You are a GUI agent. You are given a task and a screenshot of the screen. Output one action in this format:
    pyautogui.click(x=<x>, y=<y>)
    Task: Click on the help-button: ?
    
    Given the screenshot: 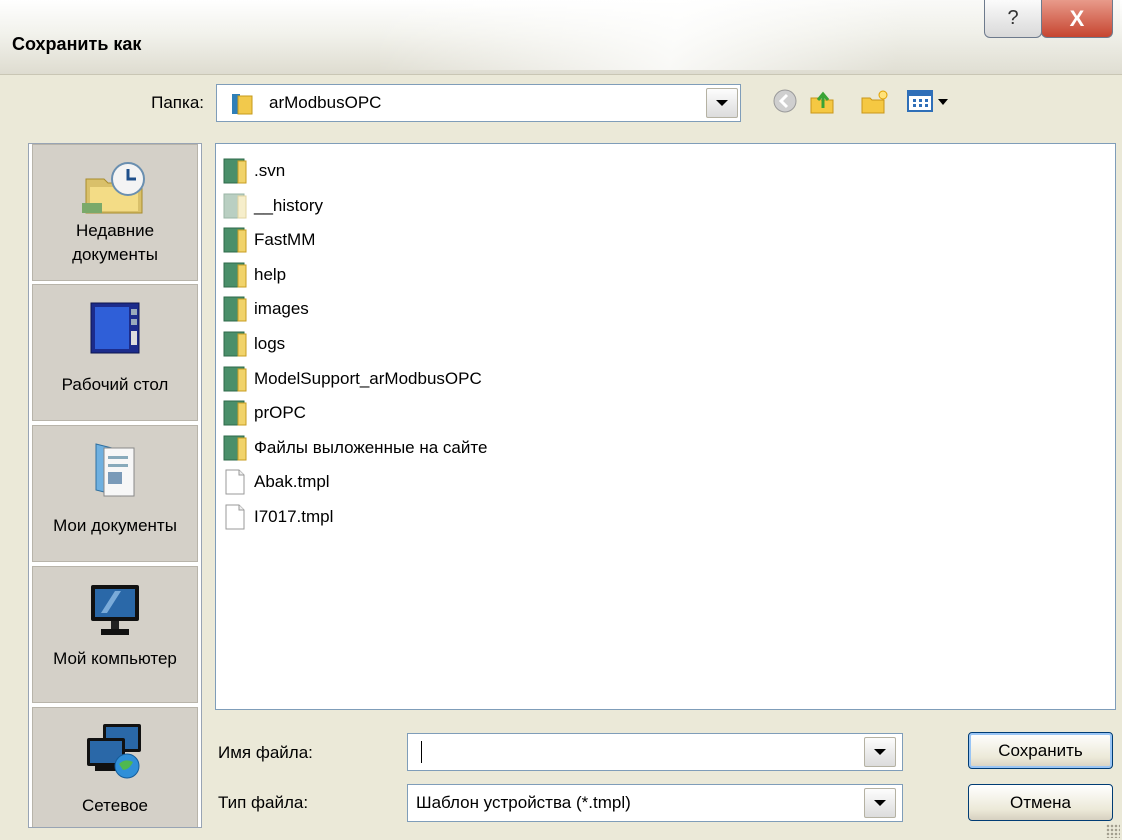 What is the action you would take?
    pyautogui.click(x=1013, y=19)
    